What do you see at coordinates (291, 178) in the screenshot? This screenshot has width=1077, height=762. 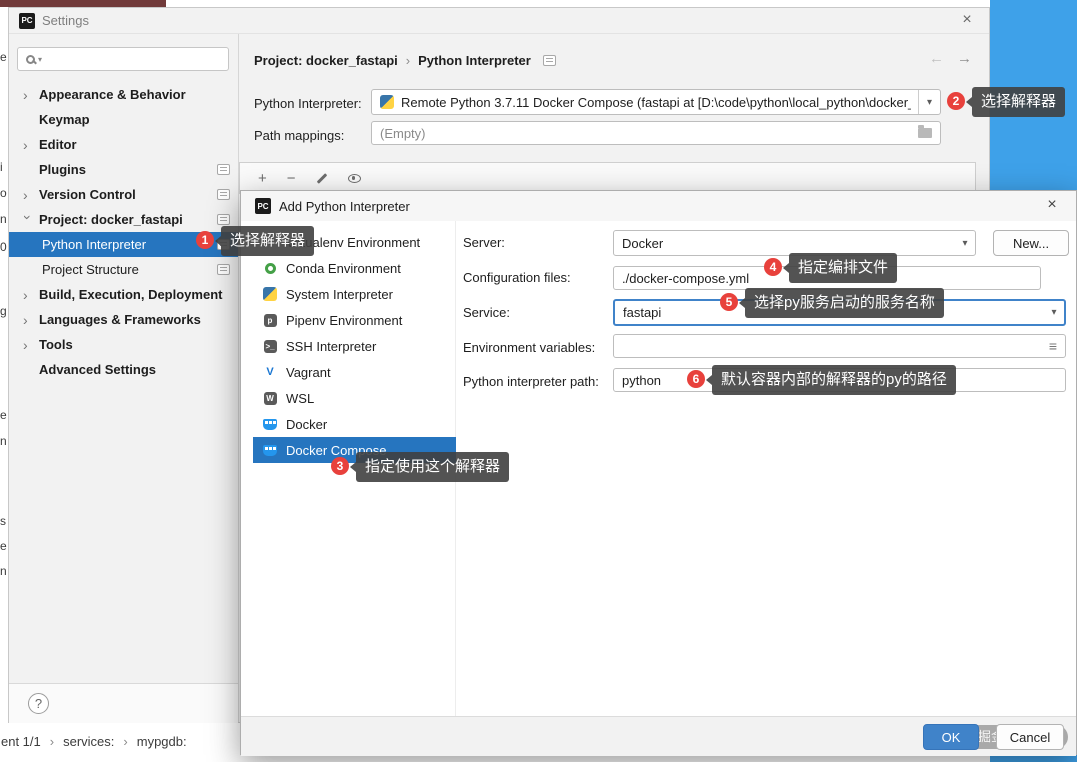 I see `remove-icon: −` at bounding box center [291, 178].